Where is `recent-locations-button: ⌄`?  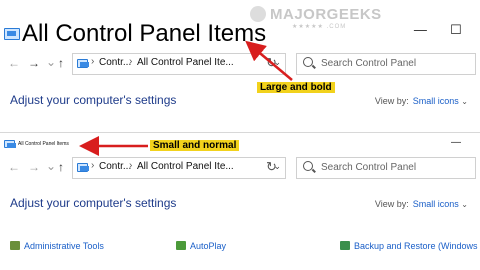 recent-locations-button: ⌄ is located at coordinates (51, 62).